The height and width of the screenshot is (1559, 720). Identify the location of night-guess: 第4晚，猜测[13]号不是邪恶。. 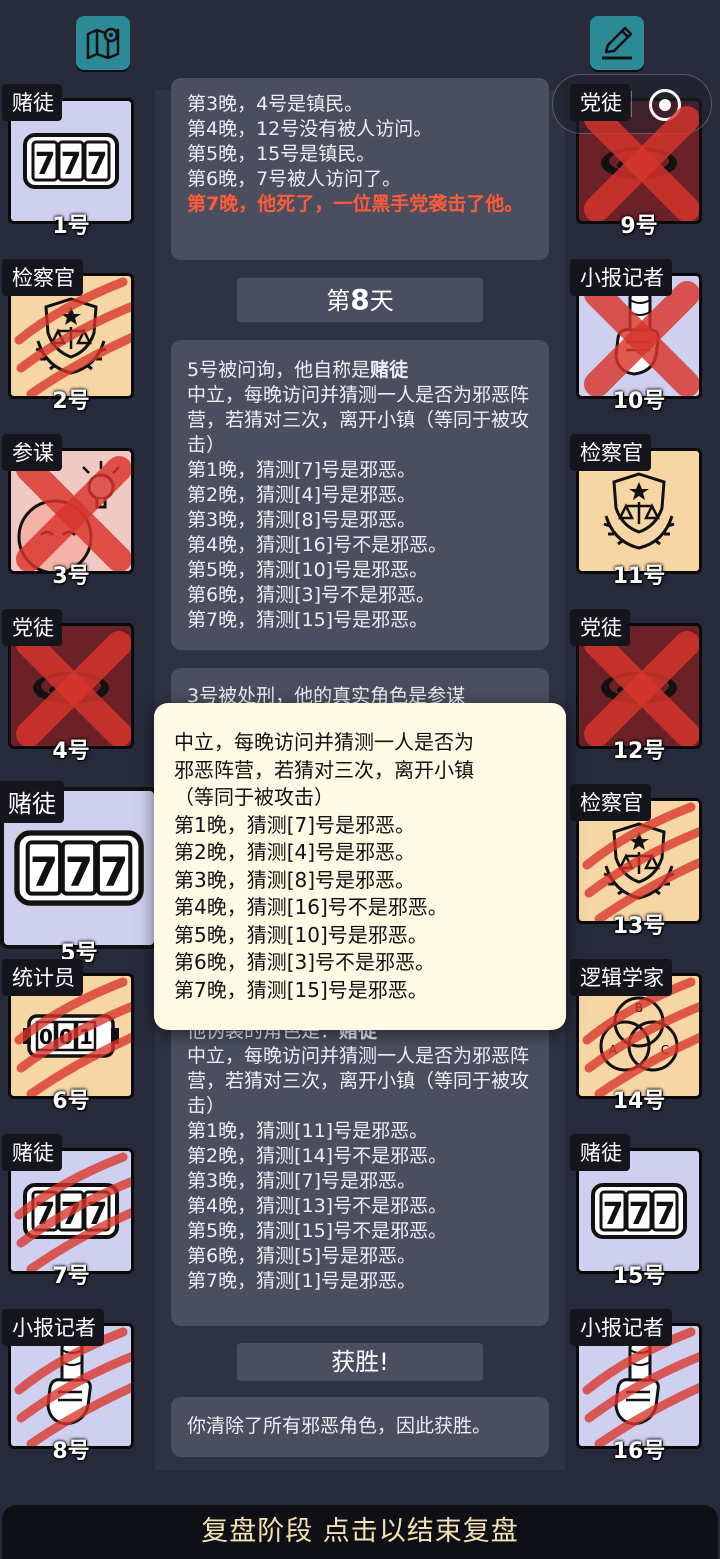
(317, 1206).